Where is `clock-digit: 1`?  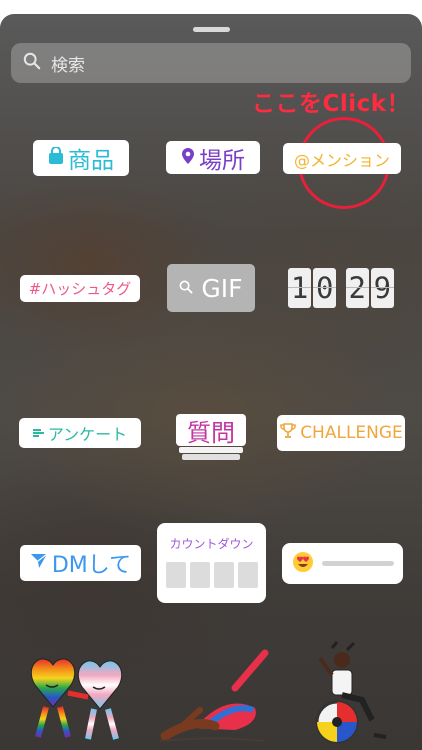
clock-digit: 1 is located at coordinates (300, 288).